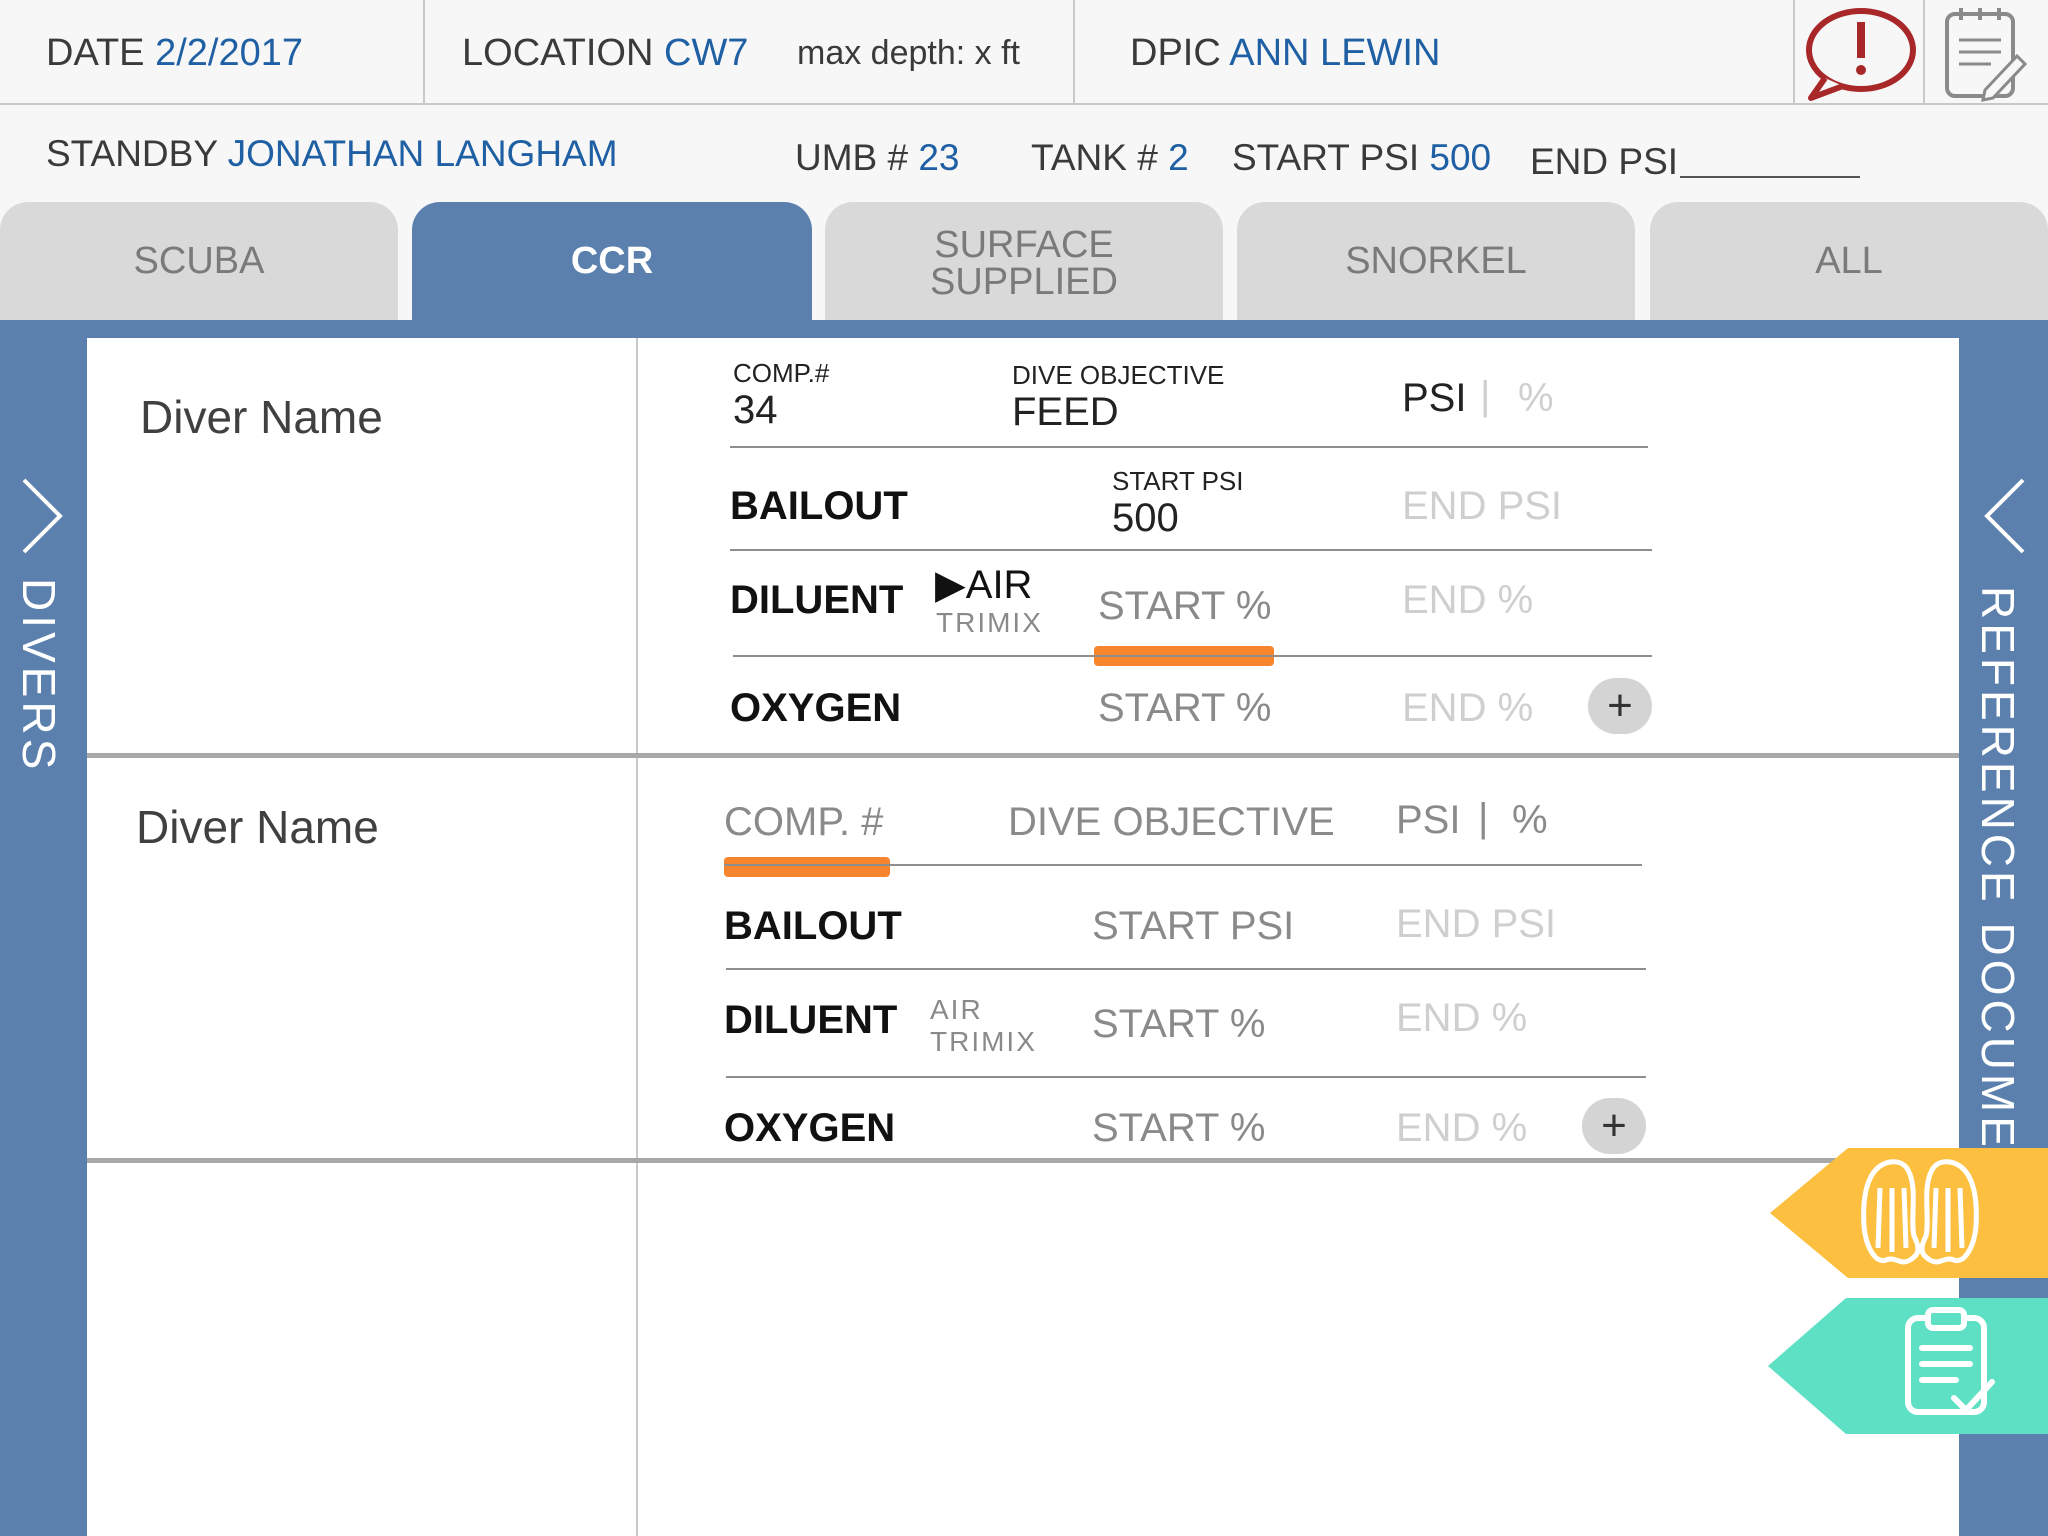 Image resolution: width=2048 pixels, height=1536 pixels. Describe the element at coordinates (755, 410) in the screenshot. I see `comp-value: 34` at that location.